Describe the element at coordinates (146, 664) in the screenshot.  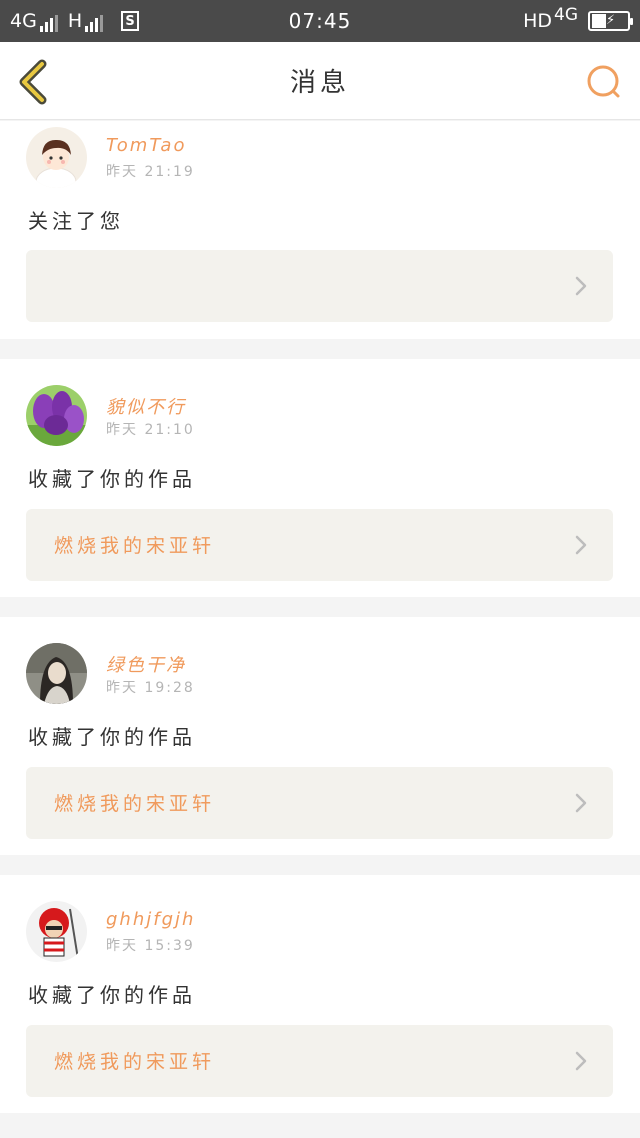
I see `user-name: 绿色干净` at that location.